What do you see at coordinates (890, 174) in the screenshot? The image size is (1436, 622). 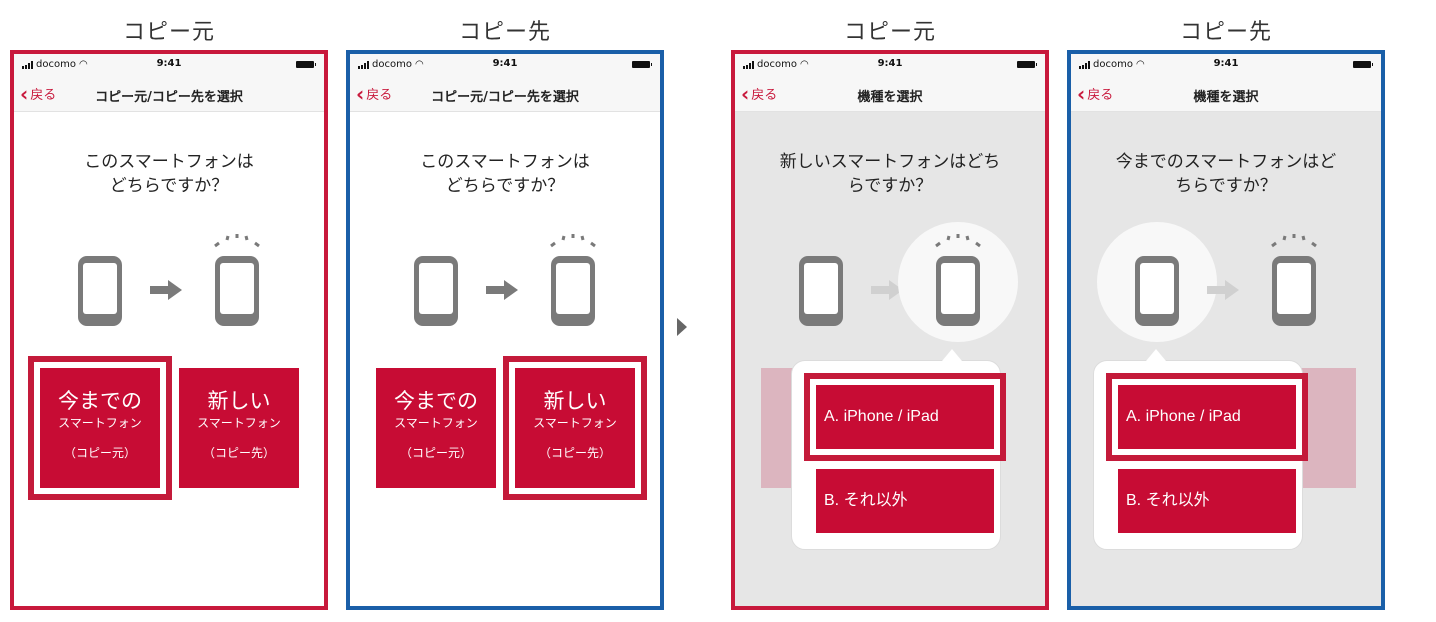 I see `question-text: 新しいスマートフォンはどち らですか？` at bounding box center [890, 174].